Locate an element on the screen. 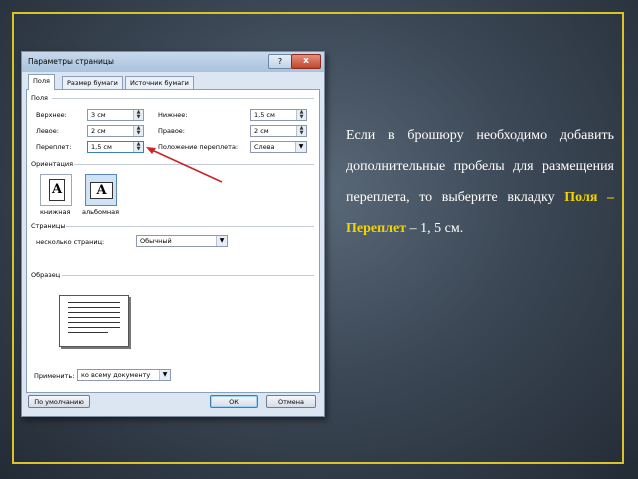  left-margin-value: 2 см is located at coordinates (98, 131).